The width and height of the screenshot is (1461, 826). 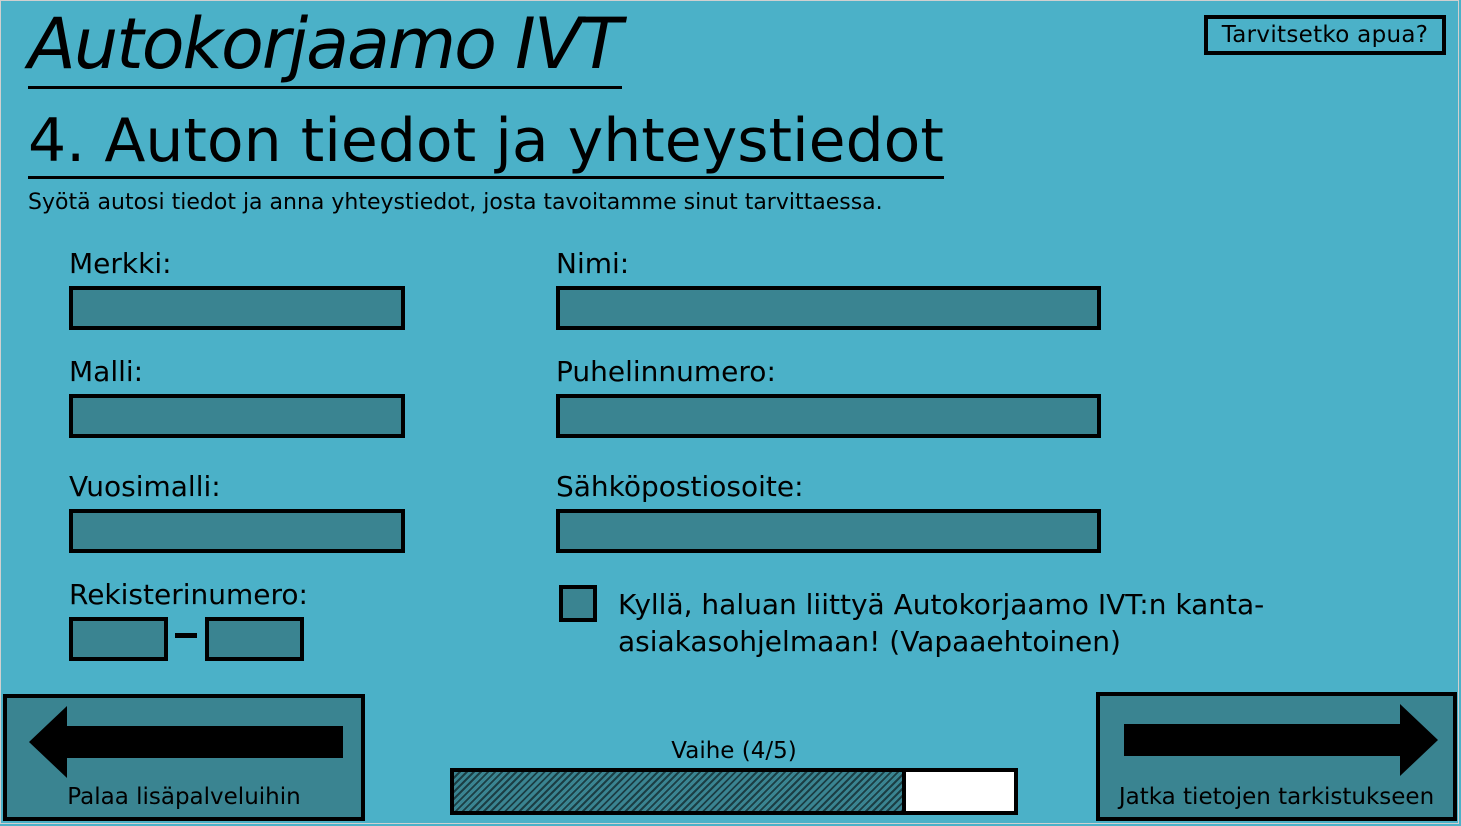 I want to click on model-input, so click(x=237, y=416).